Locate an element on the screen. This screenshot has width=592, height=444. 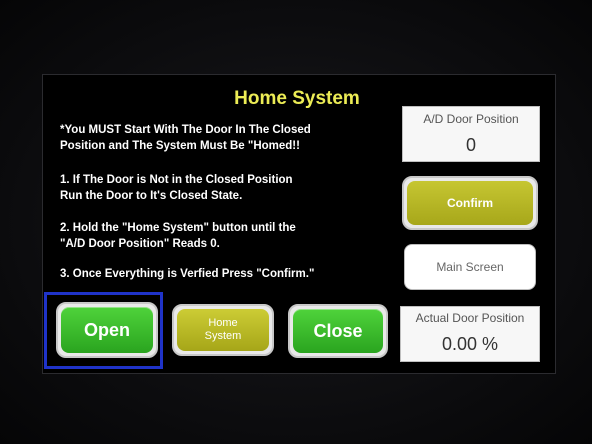
ad-door-position-panel: A/D Door Position 0 is located at coordinates (471, 134).